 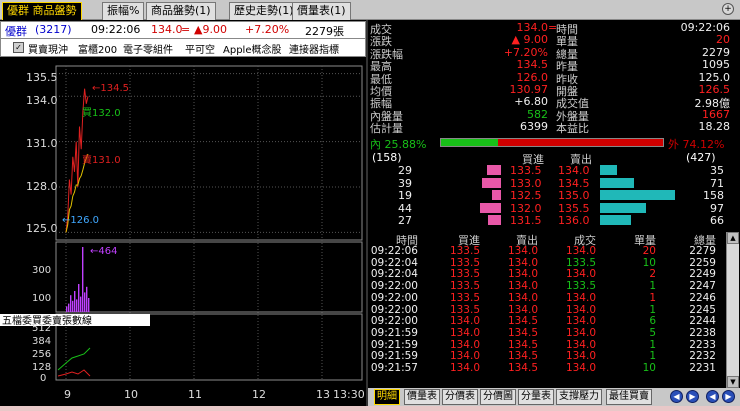 What do you see at coordinates (323, 394) in the screenshot?
I see `time-tick-label: 13` at bounding box center [323, 394].